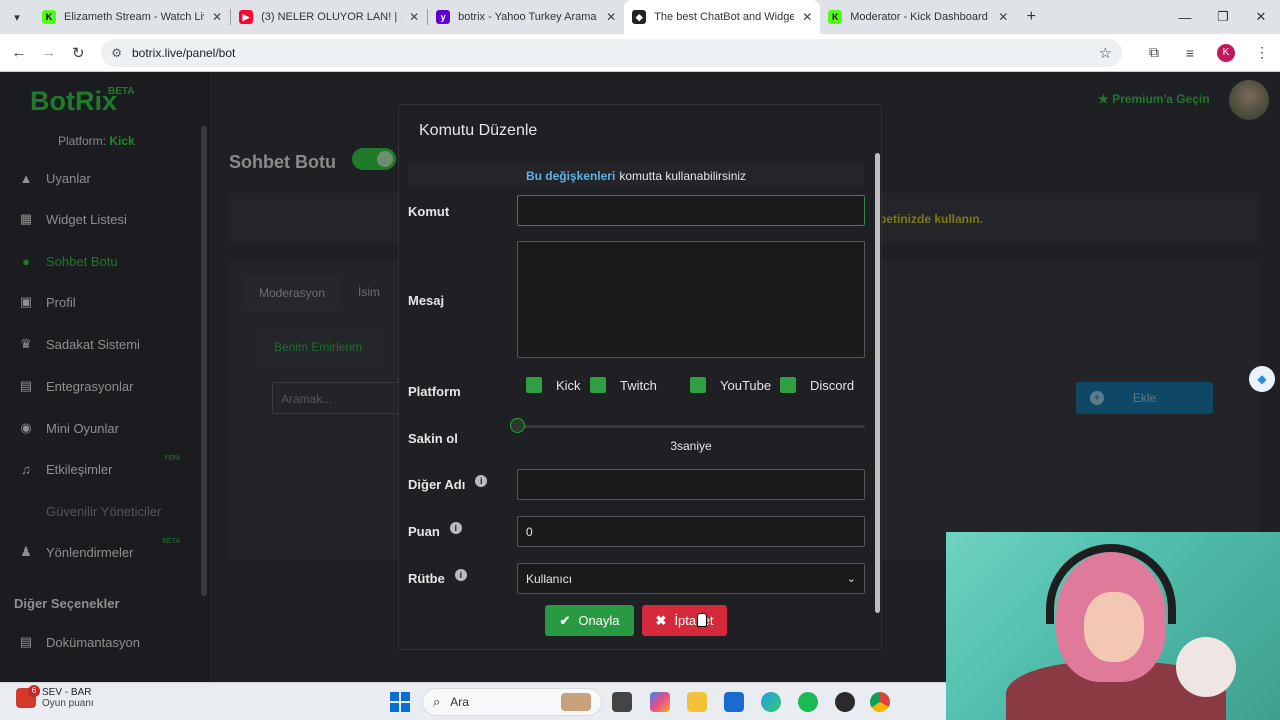 Image resolution: width=1280 pixels, height=720 pixels. I want to click on gamepad-icon: ◉, so click(26, 427).